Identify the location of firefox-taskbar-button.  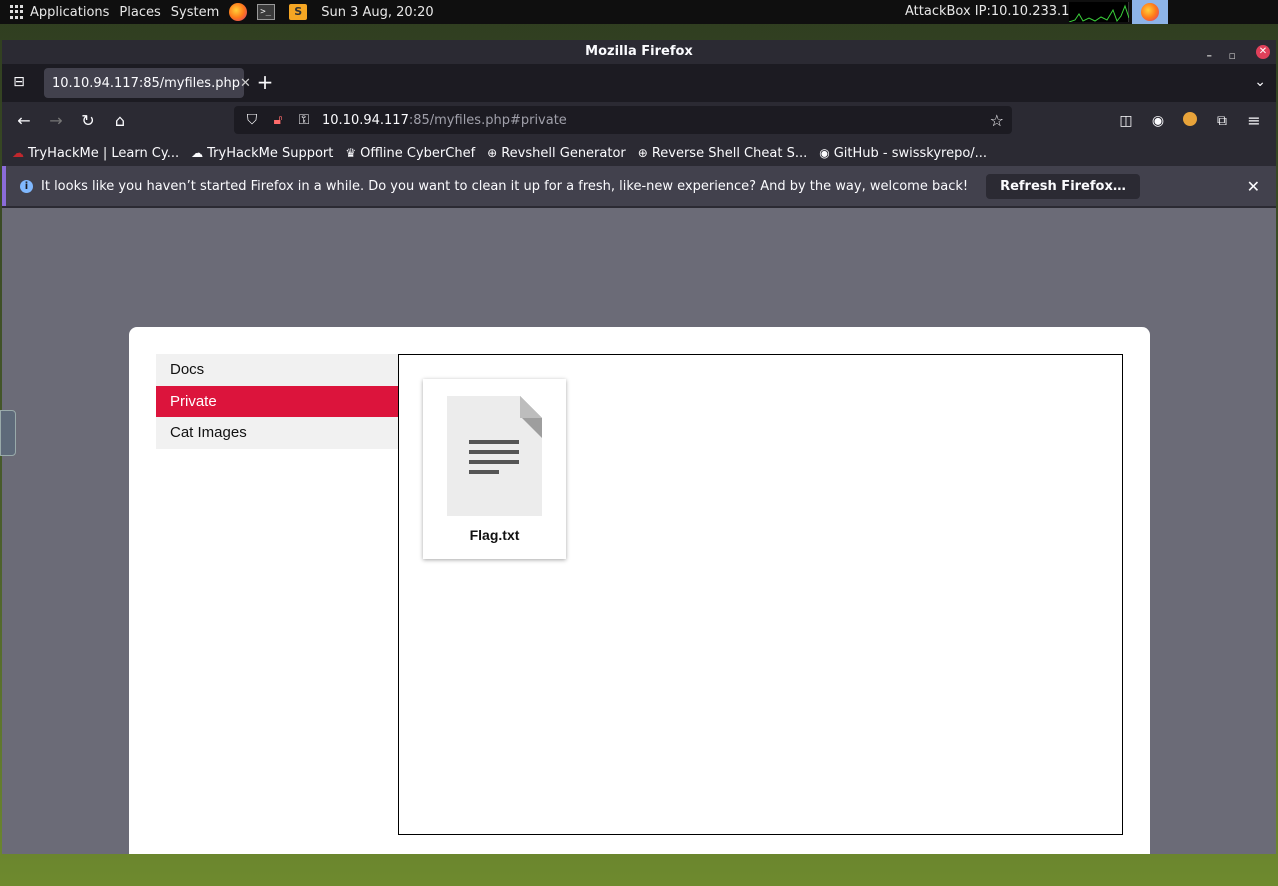
(1150, 12).